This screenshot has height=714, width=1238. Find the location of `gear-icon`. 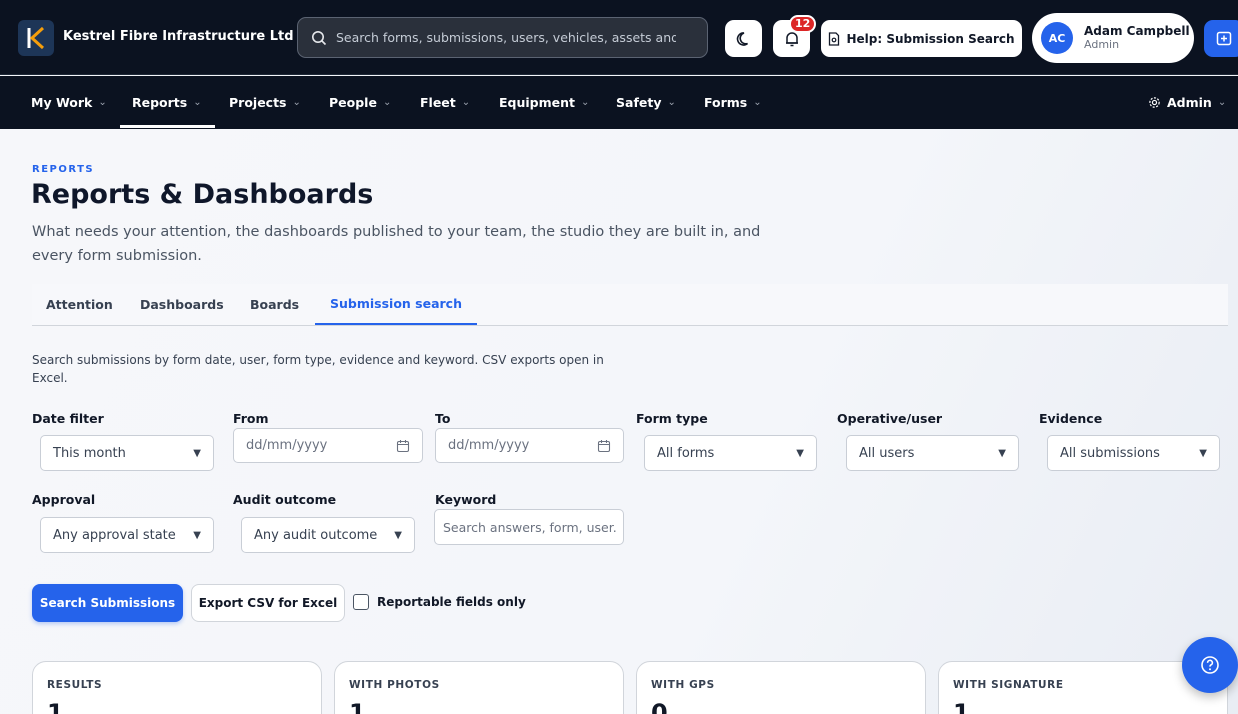

gear-icon is located at coordinates (1154, 102).